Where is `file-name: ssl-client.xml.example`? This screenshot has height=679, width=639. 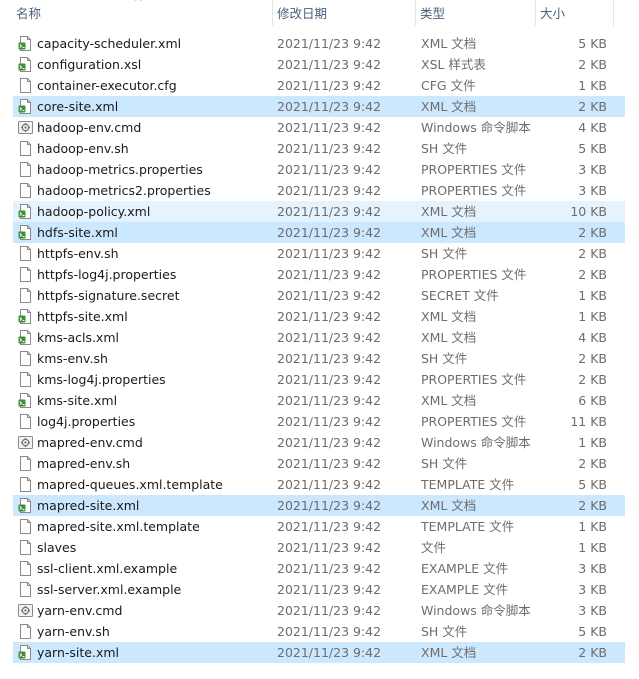
file-name: ssl-client.xml.example is located at coordinates (107, 568).